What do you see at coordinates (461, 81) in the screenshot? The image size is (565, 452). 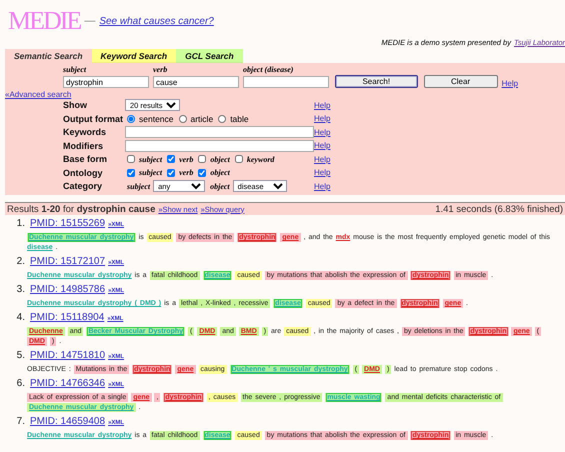 I see `clear-button: Clear` at bounding box center [461, 81].